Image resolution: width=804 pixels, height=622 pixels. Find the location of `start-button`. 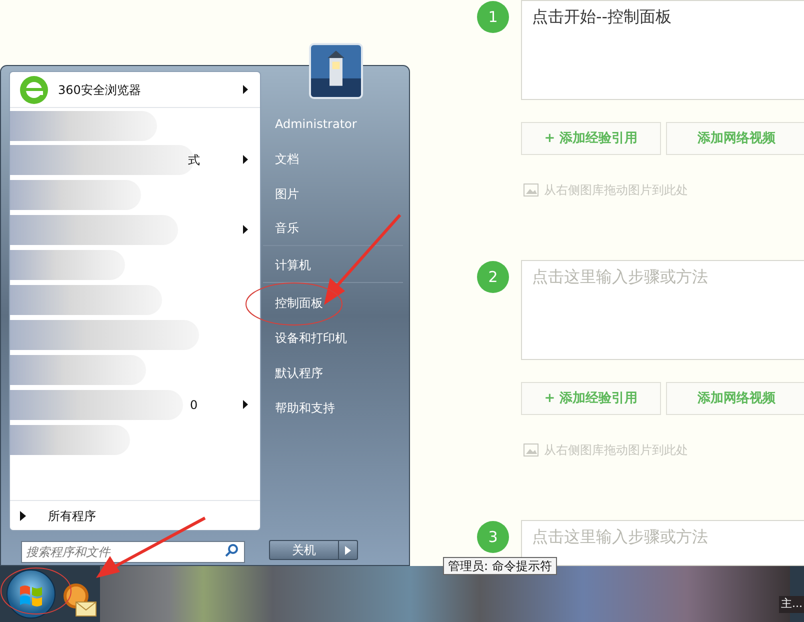

start-button is located at coordinates (31, 594).